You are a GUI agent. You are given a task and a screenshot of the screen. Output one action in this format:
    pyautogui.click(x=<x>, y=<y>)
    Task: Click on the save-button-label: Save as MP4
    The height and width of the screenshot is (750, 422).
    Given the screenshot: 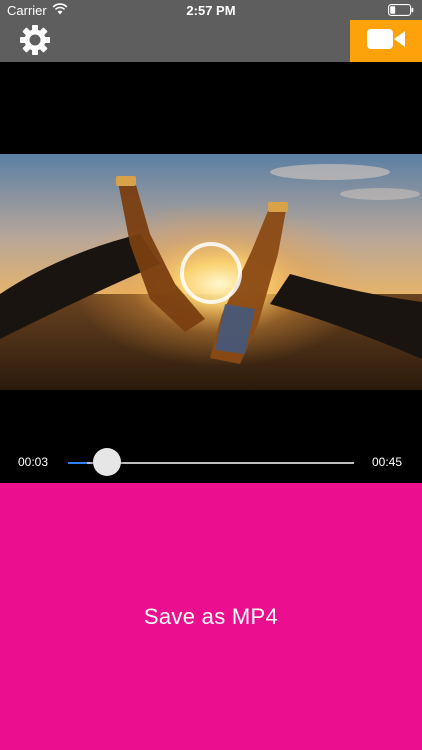 What is the action you would take?
    pyautogui.click(x=211, y=616)
    